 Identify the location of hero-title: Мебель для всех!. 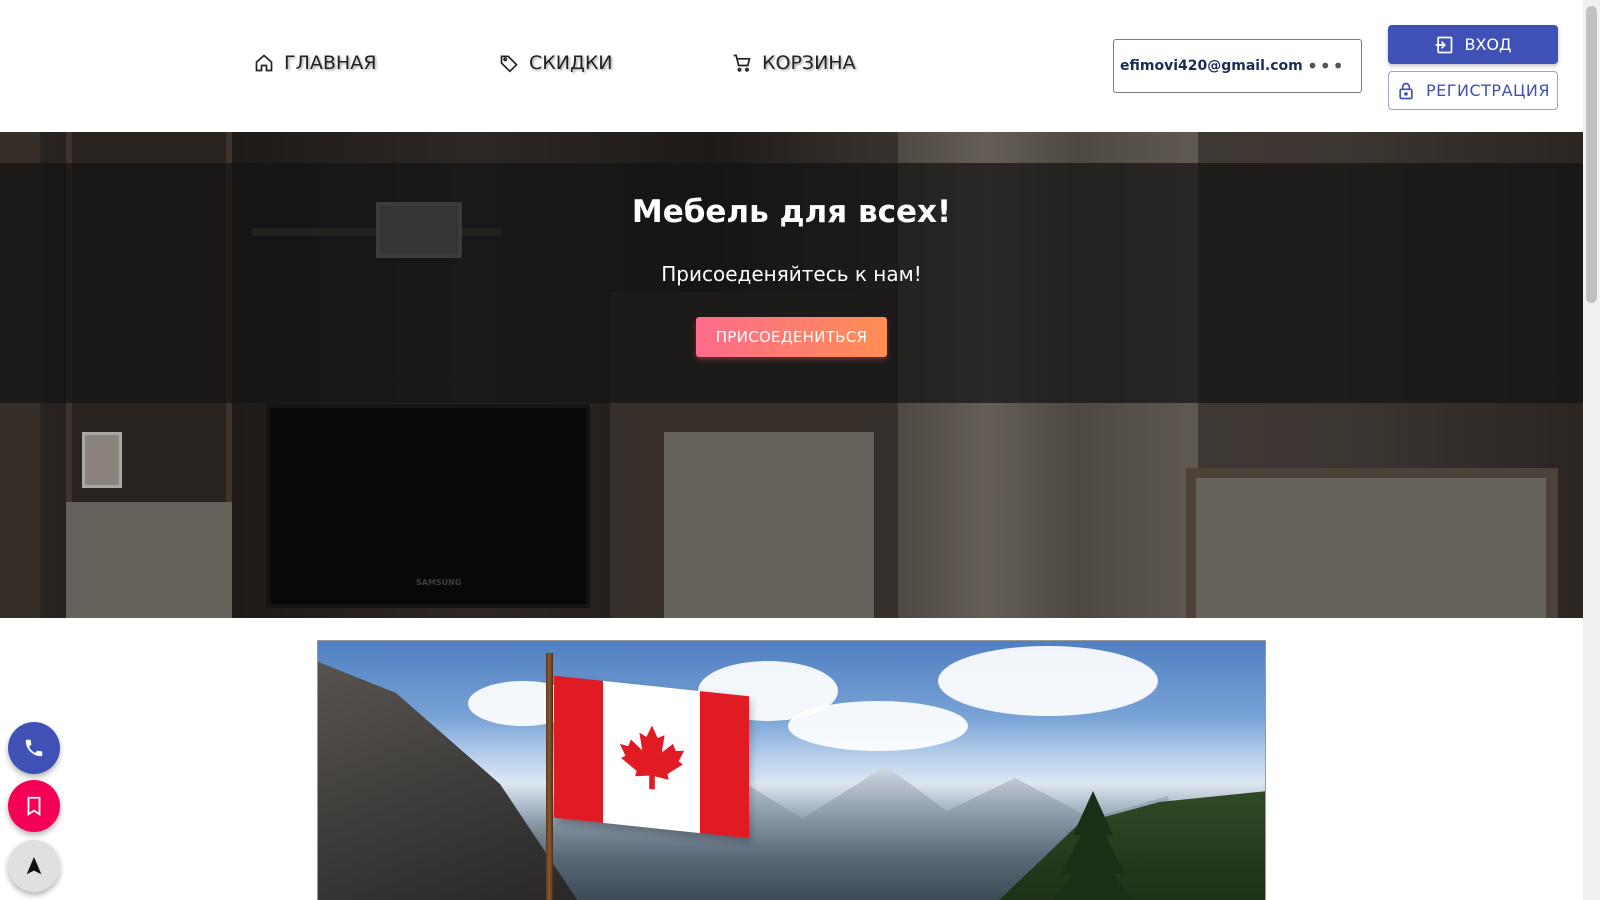
(791, 212).